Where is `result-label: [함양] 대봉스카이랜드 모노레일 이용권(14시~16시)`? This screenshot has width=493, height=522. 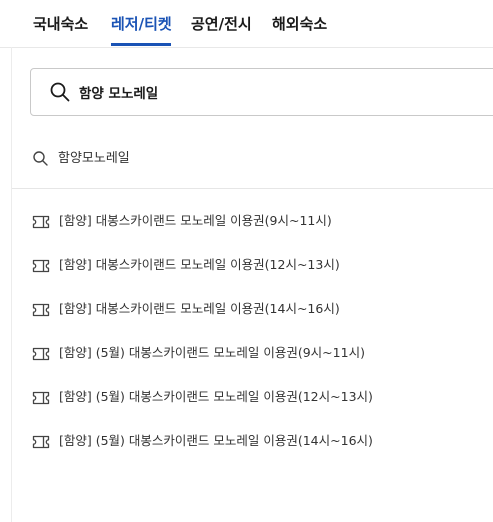
result-label: [함양] 대봉스카이랜드 모노레일 이용권(14시~16시) is located at coordinates (199, 308).